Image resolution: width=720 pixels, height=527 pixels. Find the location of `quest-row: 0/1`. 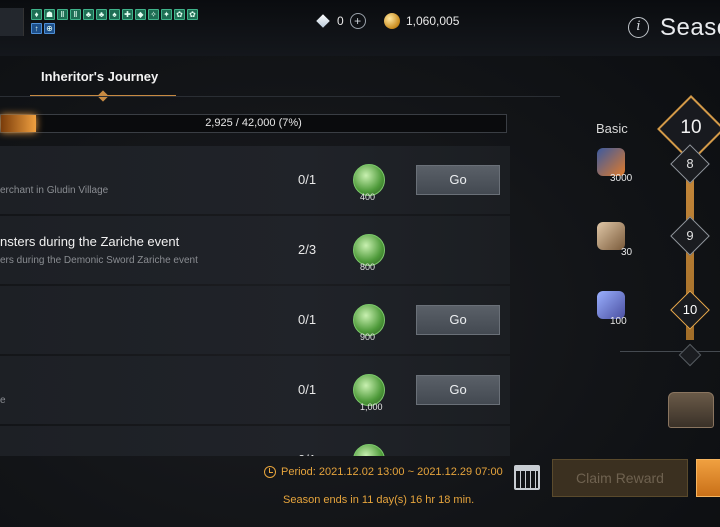

quest-row: 0/1 is located at coordinates (255, 441).